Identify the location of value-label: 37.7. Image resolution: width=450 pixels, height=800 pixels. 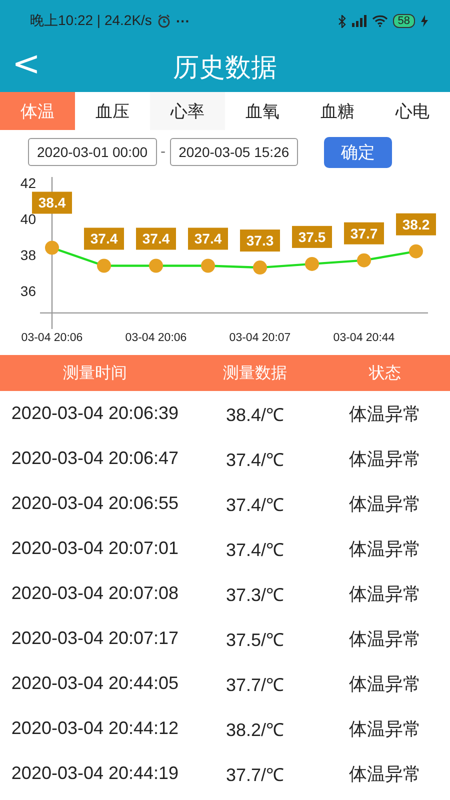
(364, 233).